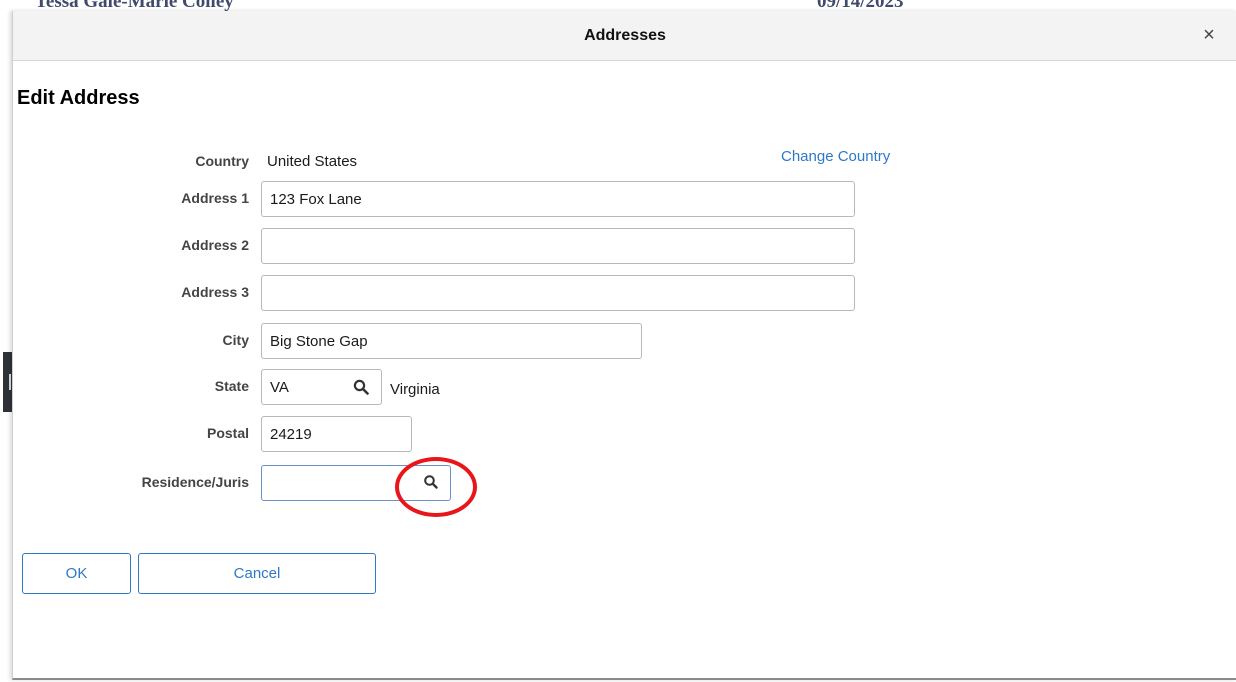 The height and width of the screenshot is (682, 1236). What do you see at coordinates (436, 487) in the screenshot?
I see `highlight-annotation-ring` at bounding box center [436, 487].